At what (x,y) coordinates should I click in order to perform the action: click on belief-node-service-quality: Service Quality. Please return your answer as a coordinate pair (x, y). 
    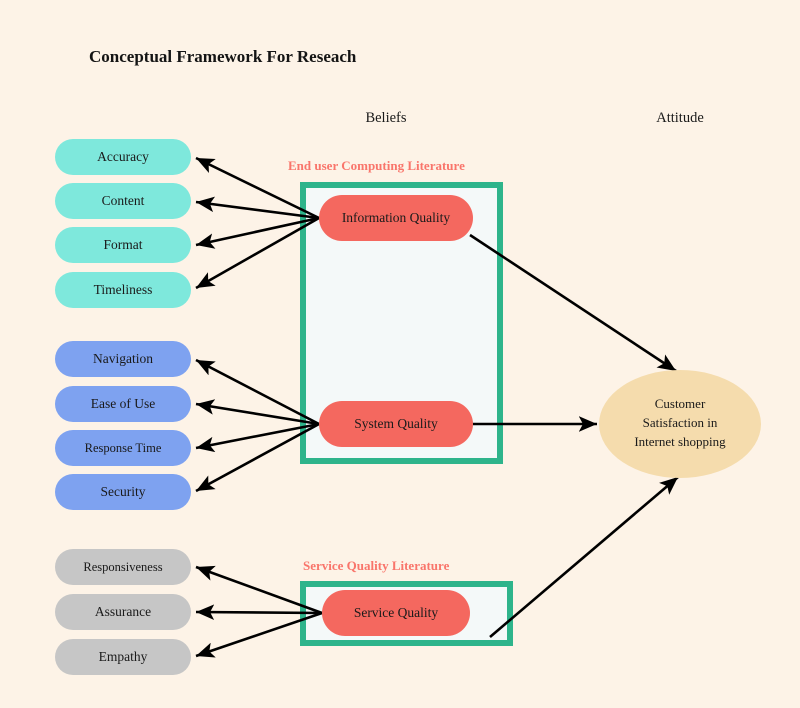
    Looking at the image, I should click on (396, 613).